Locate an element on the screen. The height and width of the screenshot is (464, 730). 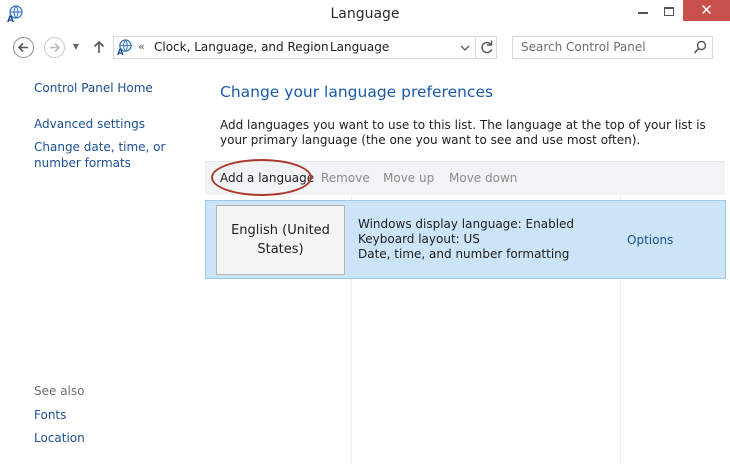
back-arrow-icon is located at coordinates (22, 47).